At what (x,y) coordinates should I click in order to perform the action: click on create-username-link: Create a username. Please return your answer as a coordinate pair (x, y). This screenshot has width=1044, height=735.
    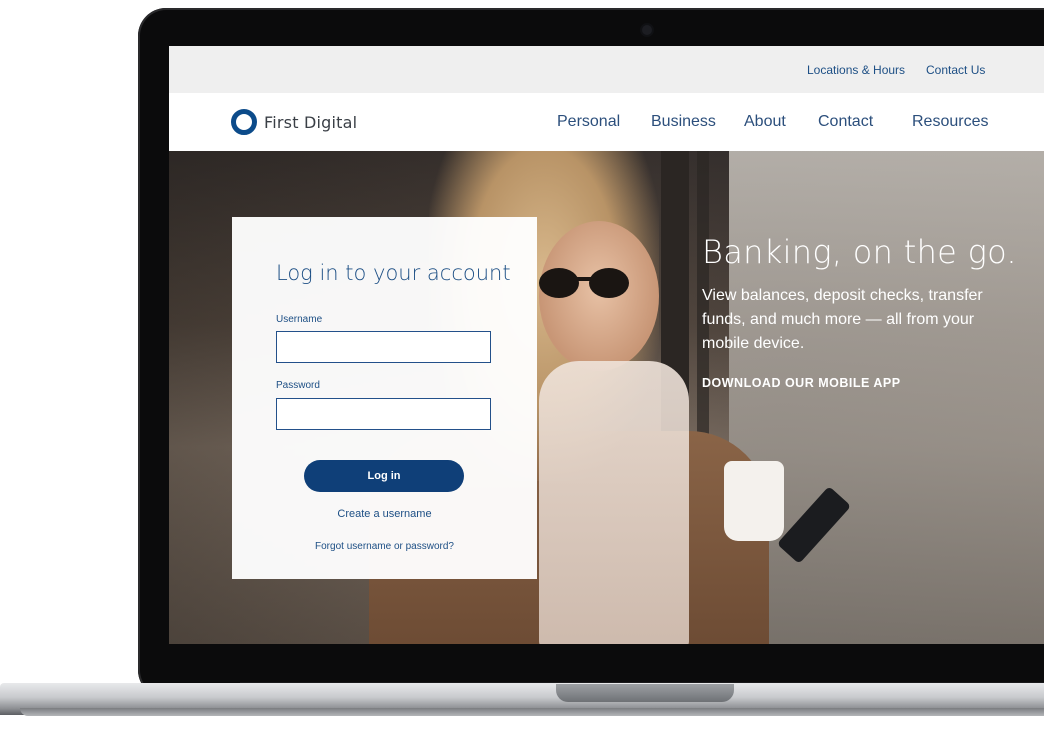
    Looking at the image, I should click on (384, 514).